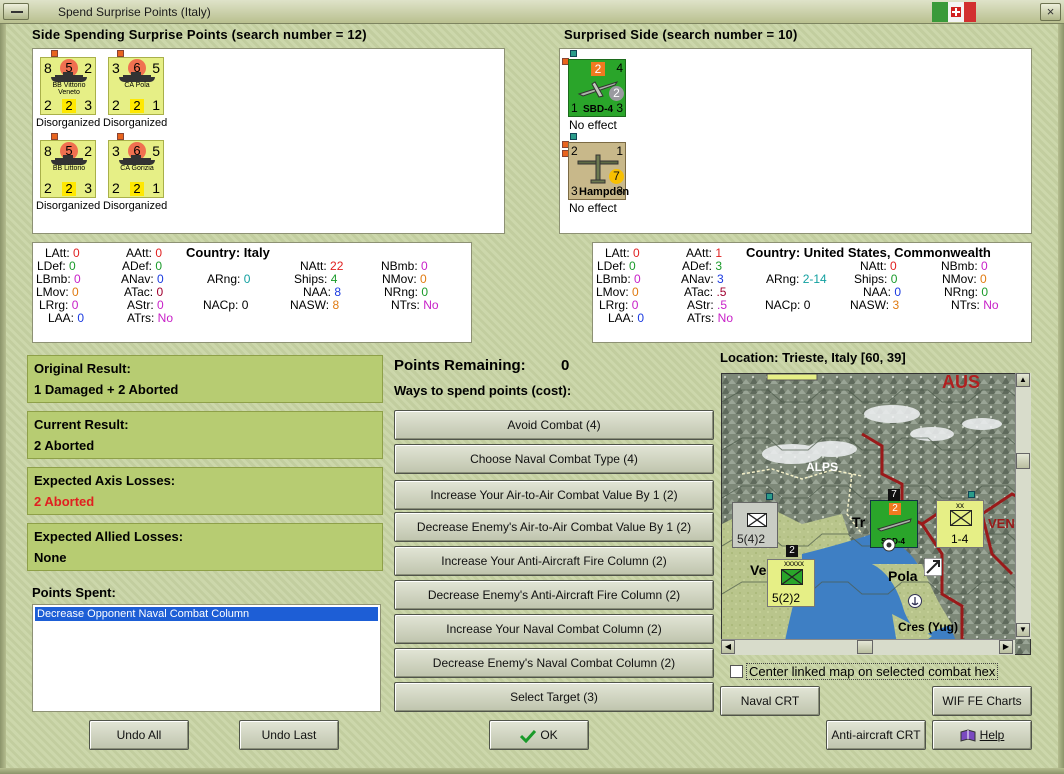 The height and width of the screenshot is (774, 1064). Describe the element at coordinates (1006, 647) in the screenshot. I see `scroll-right-icon: ▶` at that location.